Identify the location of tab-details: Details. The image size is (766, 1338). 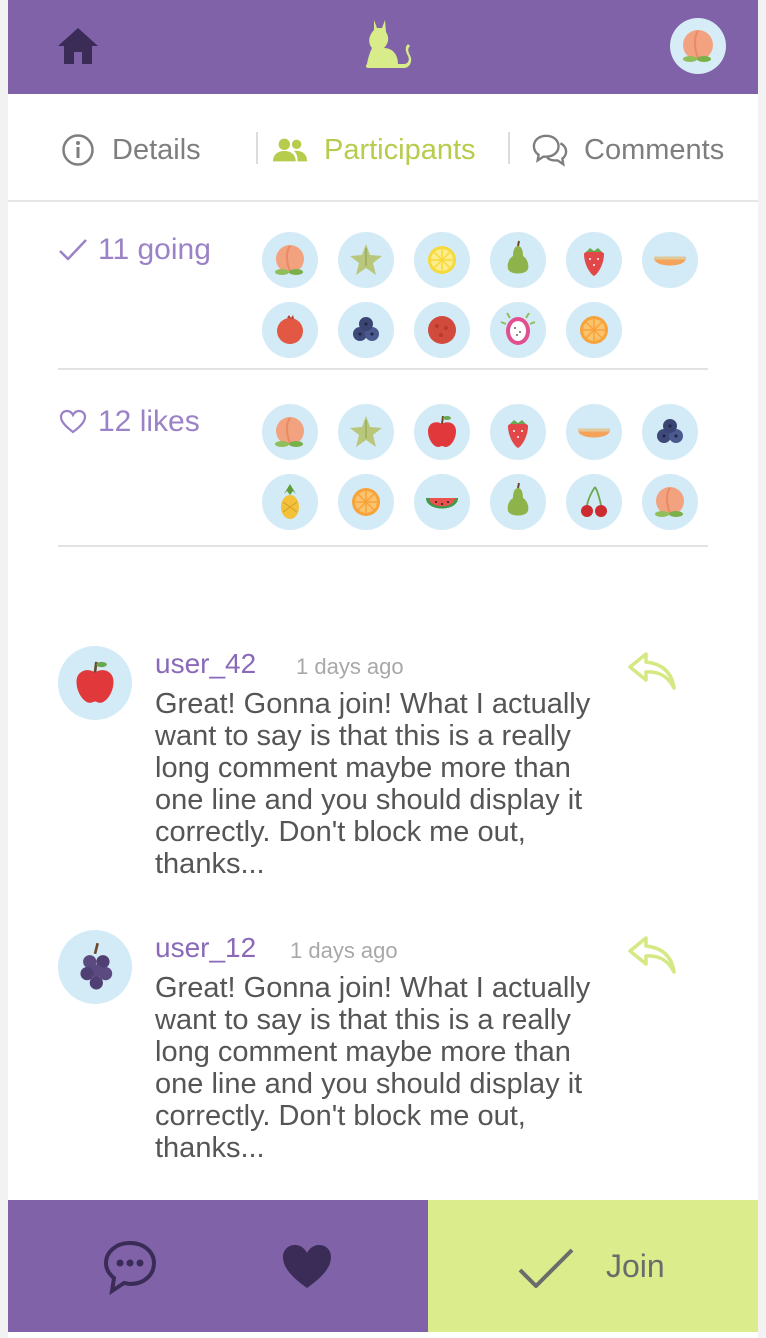
(130, 150).